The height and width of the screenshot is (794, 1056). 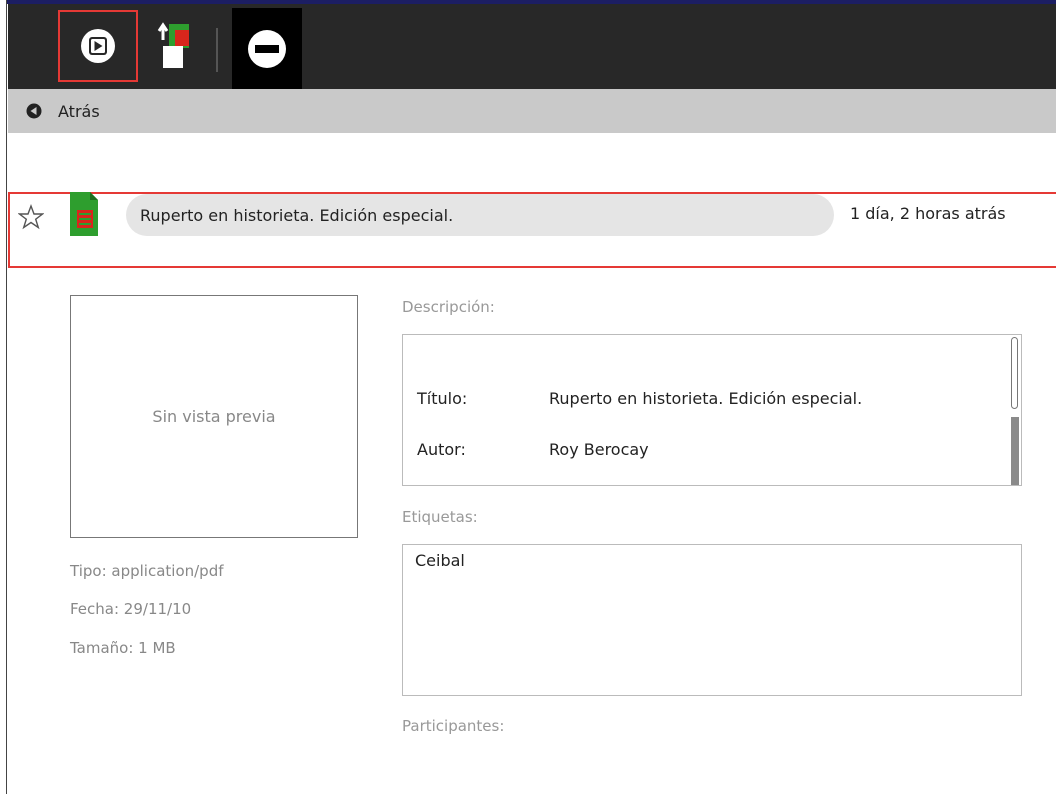 What do you see at coordinates (1015, 451) in the screenshot?
I see `scrollbar-thumb` at bounding box center [1015, 451].